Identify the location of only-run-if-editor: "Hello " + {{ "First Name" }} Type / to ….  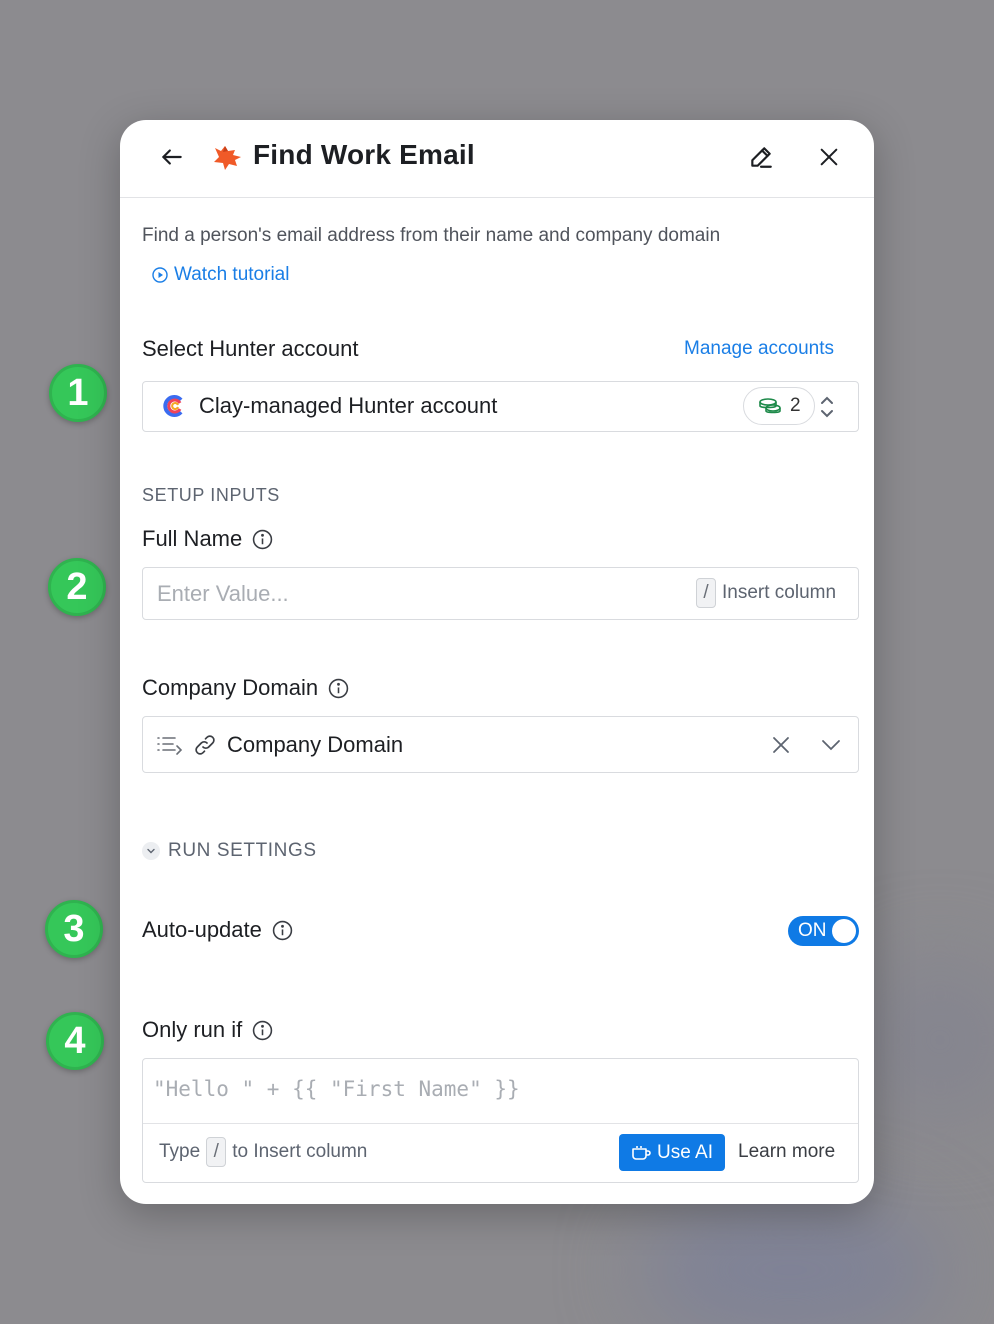
(500, 1120).